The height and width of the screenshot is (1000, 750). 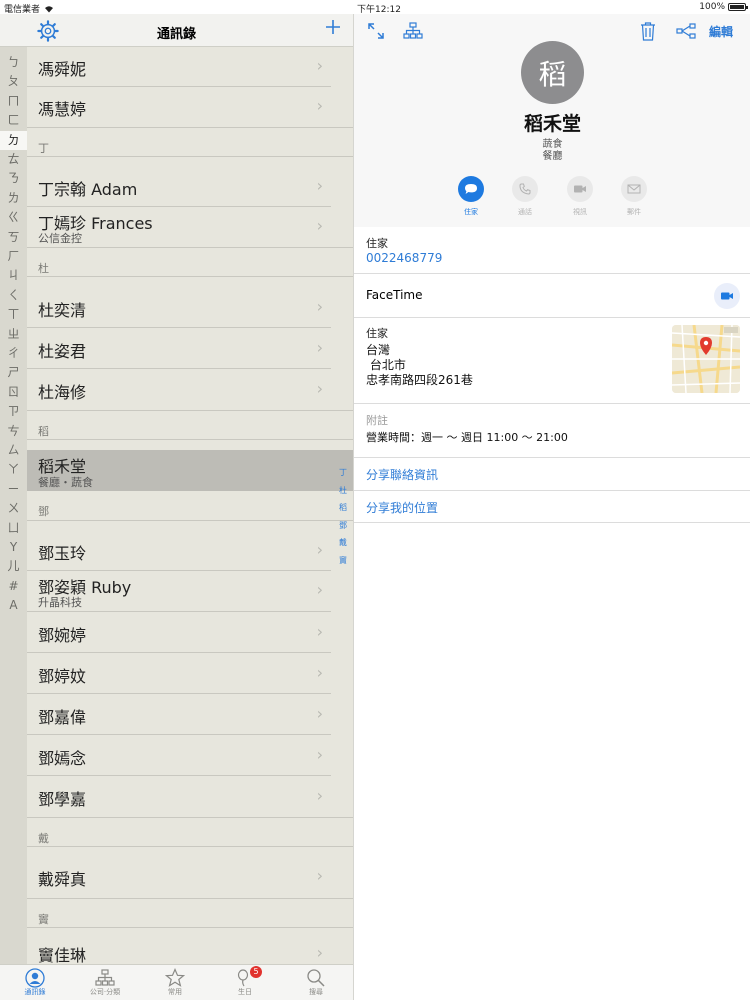 What do you see at coordinates (634, 196) in the screenshot?
I see `mail-action: 郵件` at bounding box center [634, 196].